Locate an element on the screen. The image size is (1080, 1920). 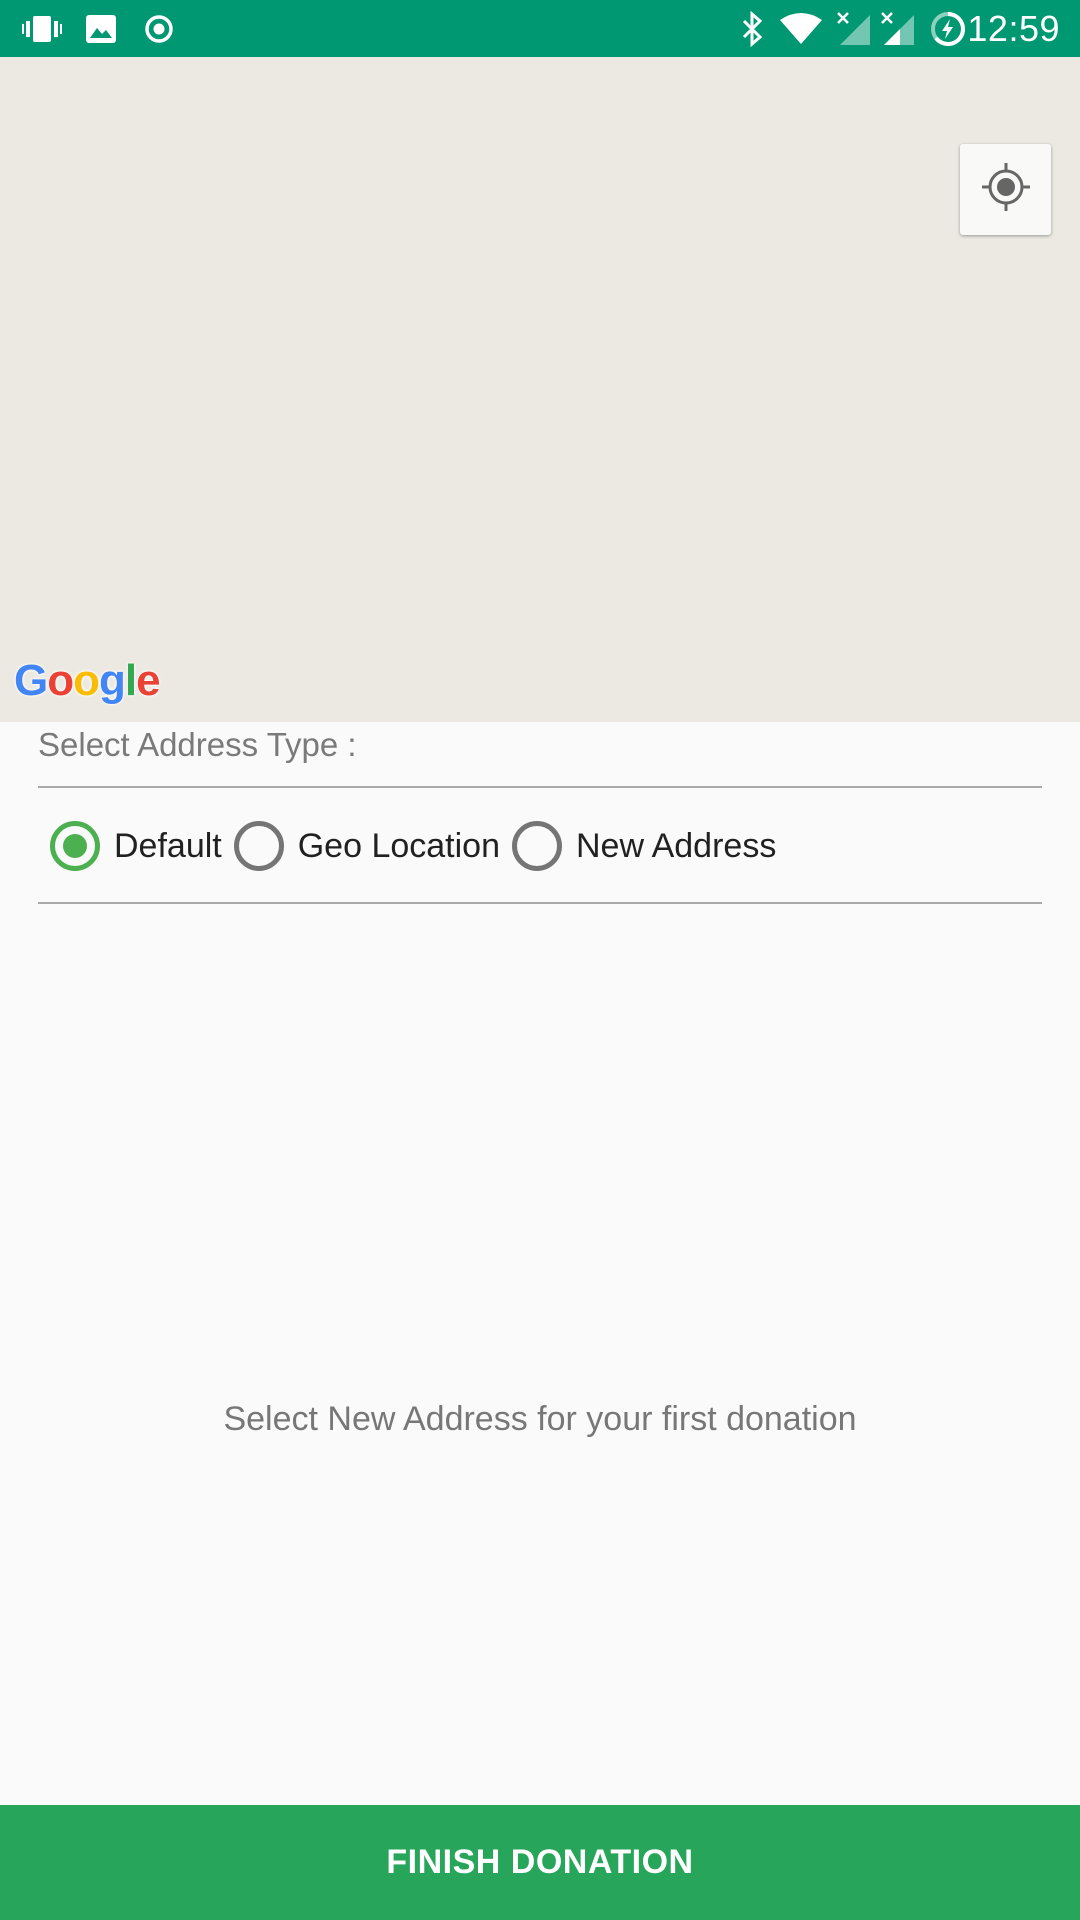
my-location-icon is located at coordinates (1006, 189).